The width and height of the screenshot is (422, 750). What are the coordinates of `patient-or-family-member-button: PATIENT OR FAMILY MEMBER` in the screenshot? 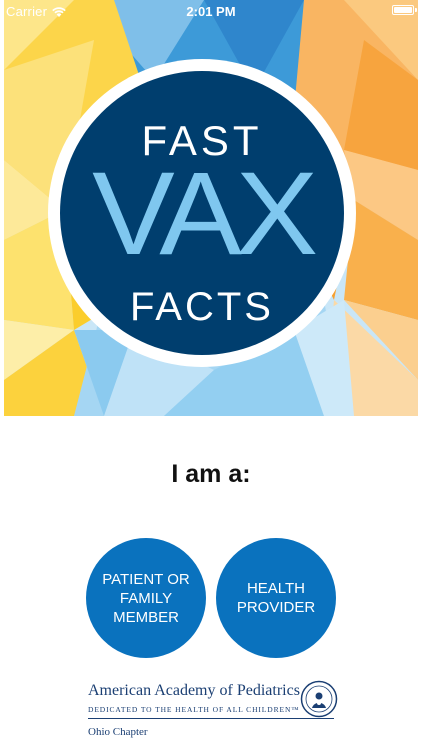 It's located at (146, 598).